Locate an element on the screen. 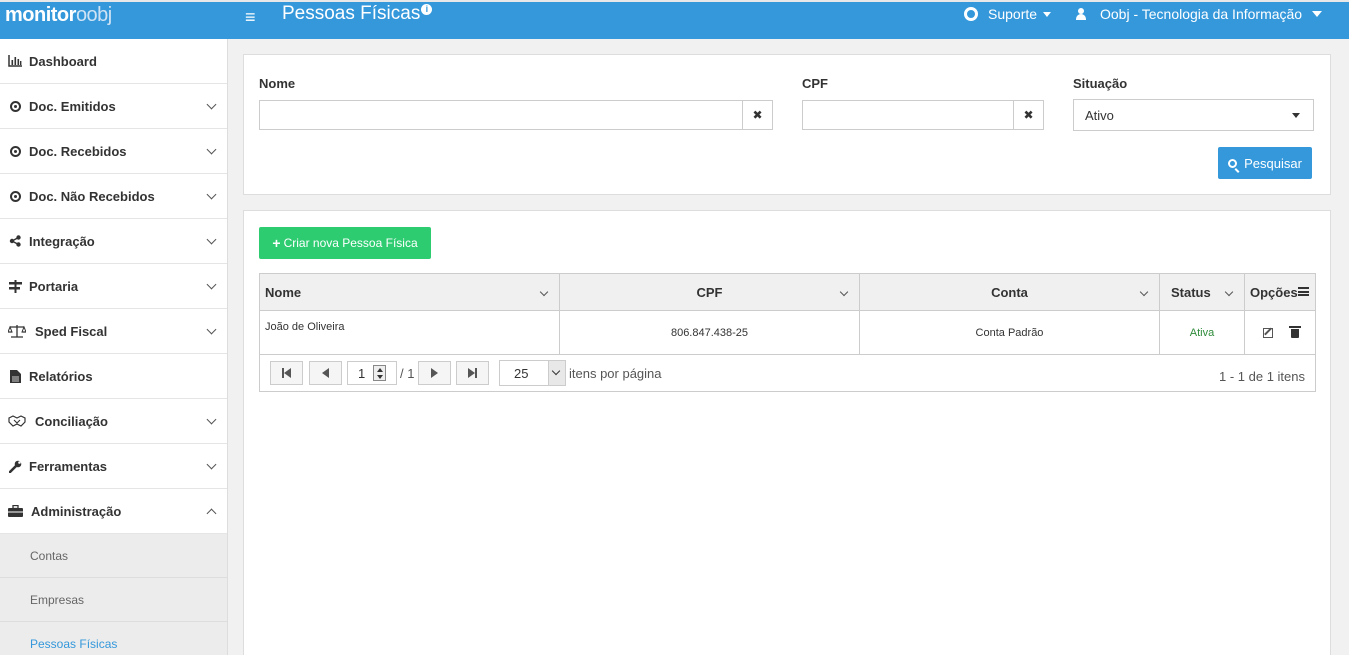 This screenshot has width=1349, height=655. last-page-icon is located at coordinates (471, 373).